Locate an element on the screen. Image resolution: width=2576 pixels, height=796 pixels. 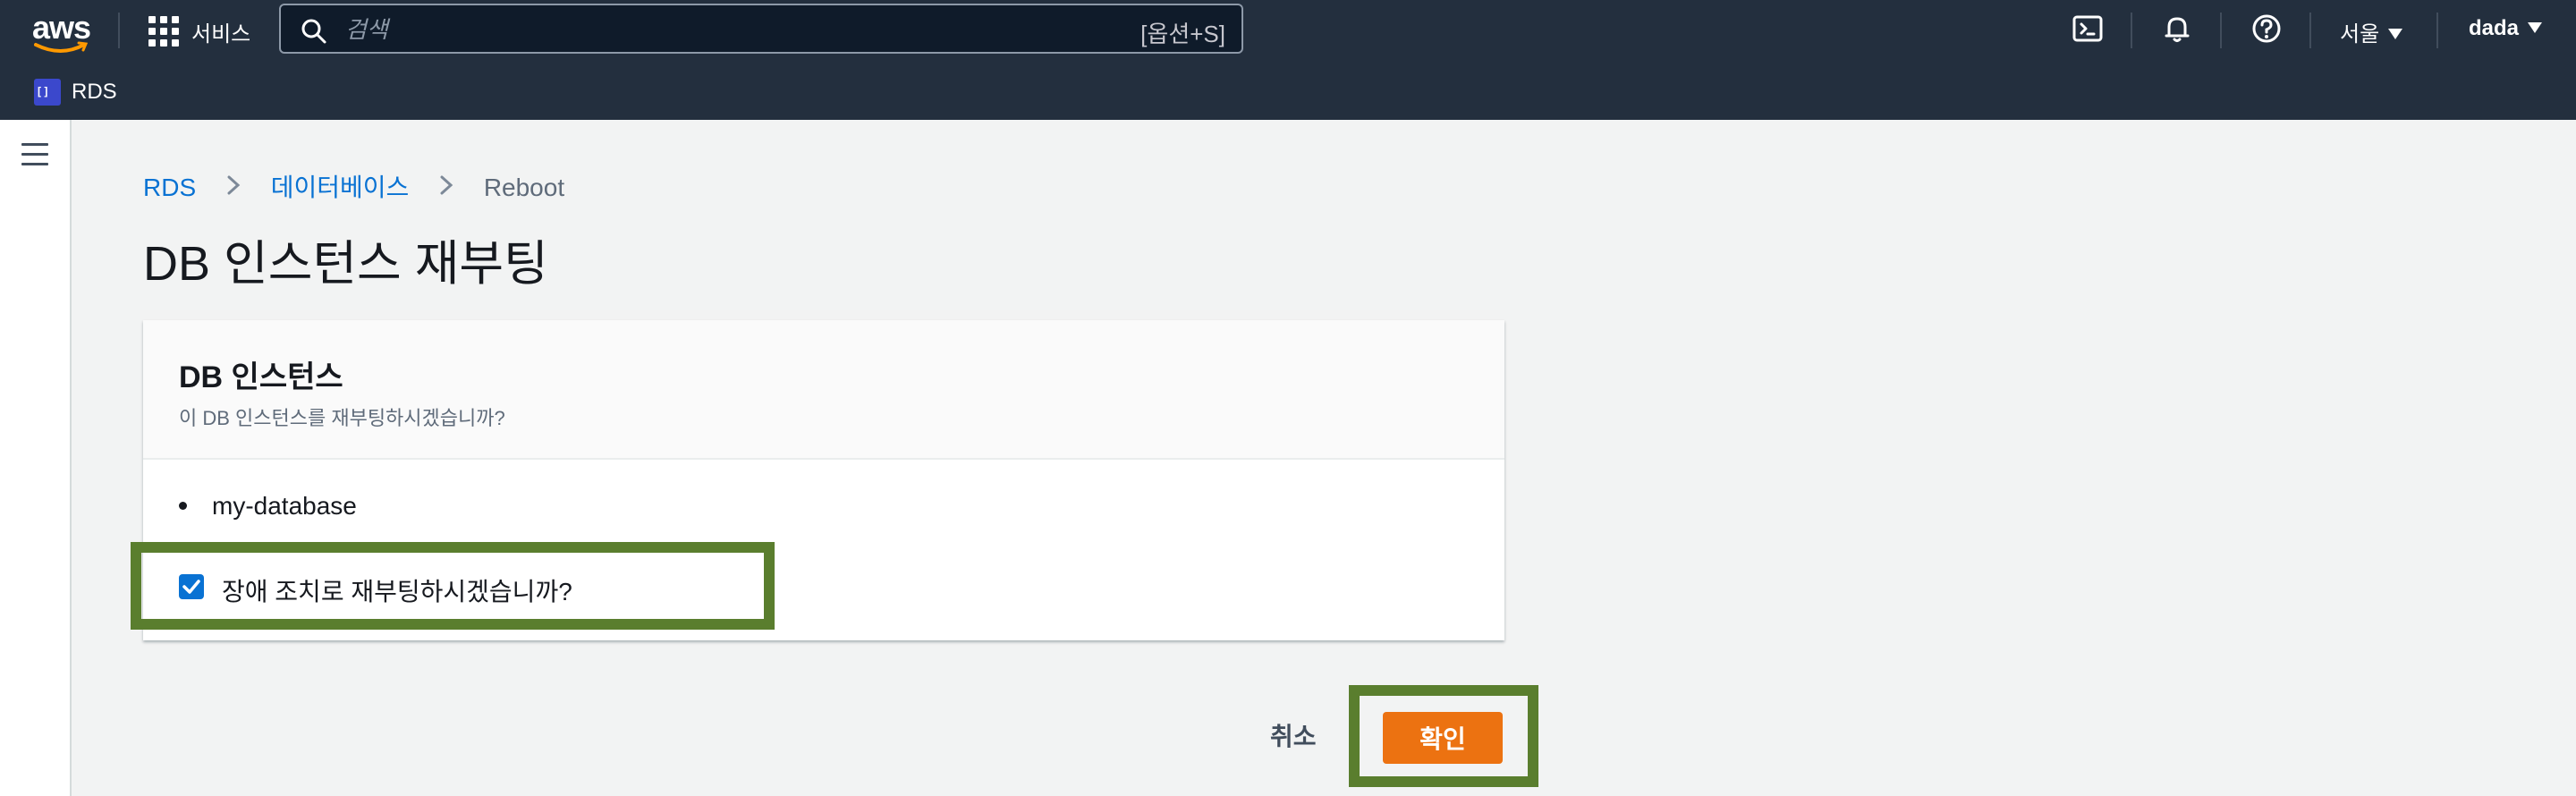
search-input is located at coordinates (703, 29).